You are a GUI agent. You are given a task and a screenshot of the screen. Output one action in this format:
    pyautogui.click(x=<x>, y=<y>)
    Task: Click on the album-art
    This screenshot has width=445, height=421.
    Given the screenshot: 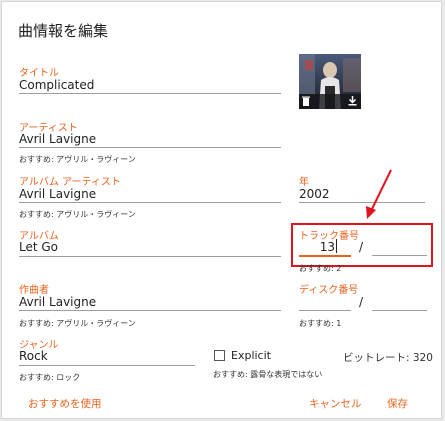 What is the action you would take?
    pyautogui.click(x=330, y=81)
    